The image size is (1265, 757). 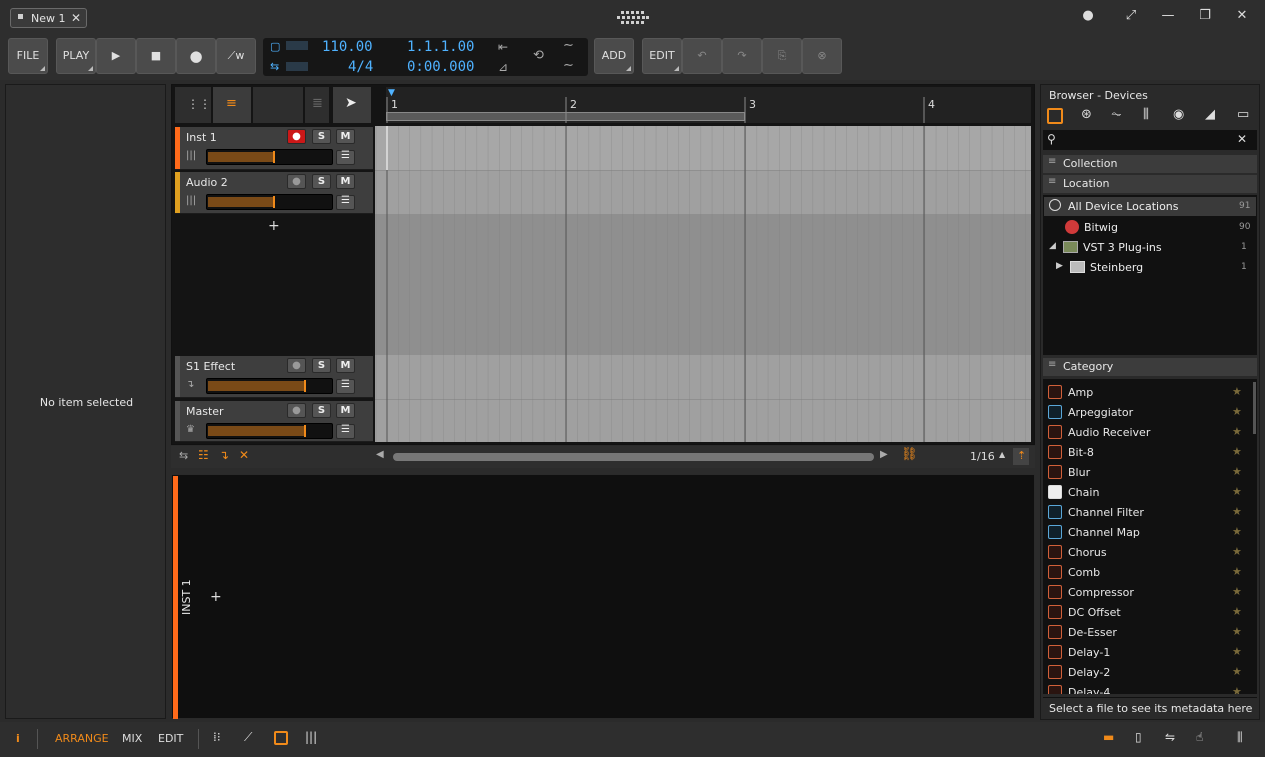 I want to click on category-item: De-Esser ★, so click(x=1152, y=633).